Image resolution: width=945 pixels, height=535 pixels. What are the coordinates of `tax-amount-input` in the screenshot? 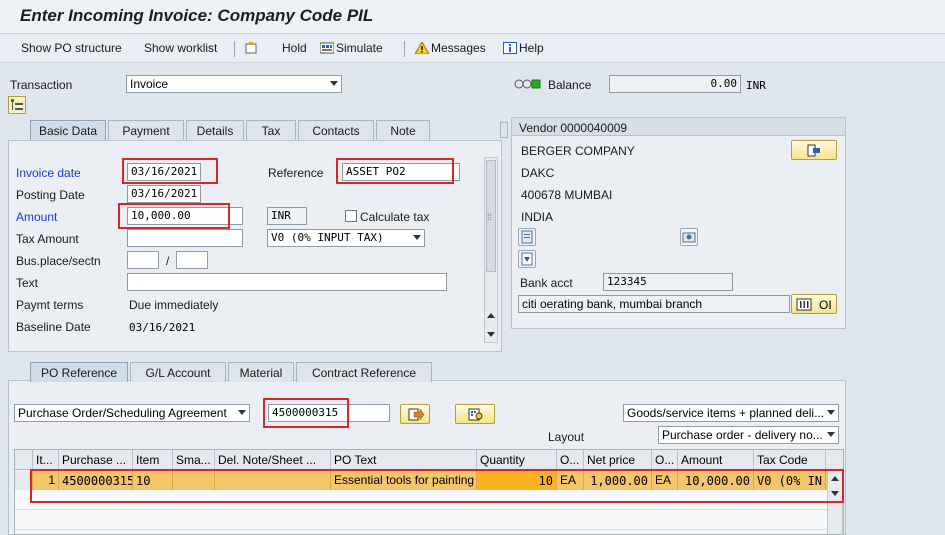 It's located at (185, 238).